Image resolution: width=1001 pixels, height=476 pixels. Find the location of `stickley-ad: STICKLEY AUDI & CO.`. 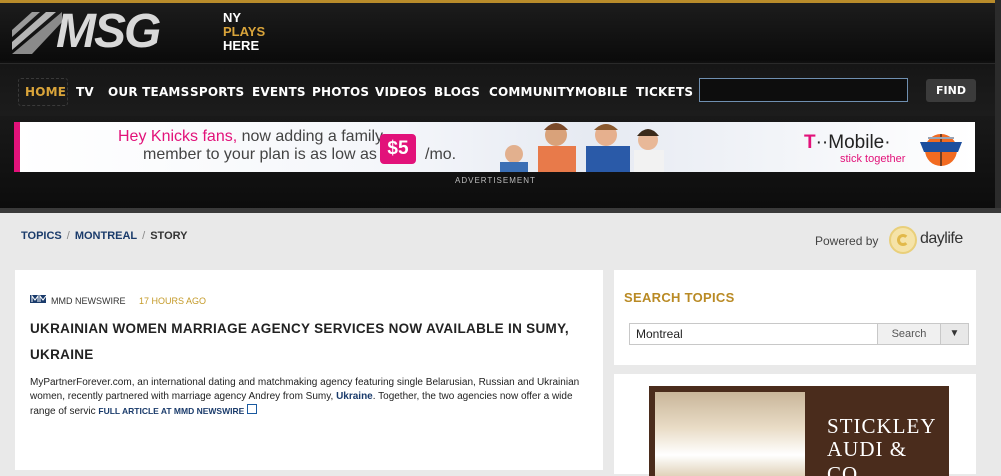

stickley-ad: STICKLEY AUDI & CO. is located at coordinates (799, 431).